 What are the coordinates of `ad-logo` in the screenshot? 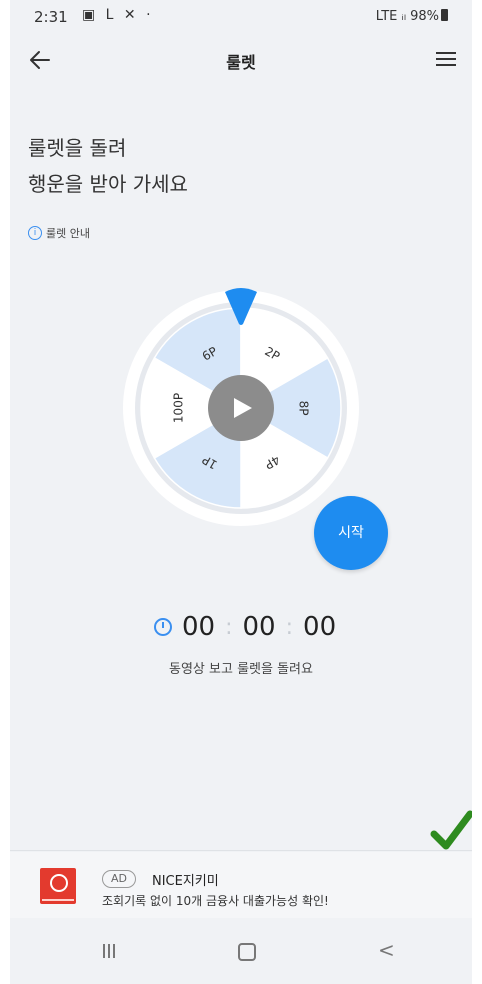 It's located at (58, 886).